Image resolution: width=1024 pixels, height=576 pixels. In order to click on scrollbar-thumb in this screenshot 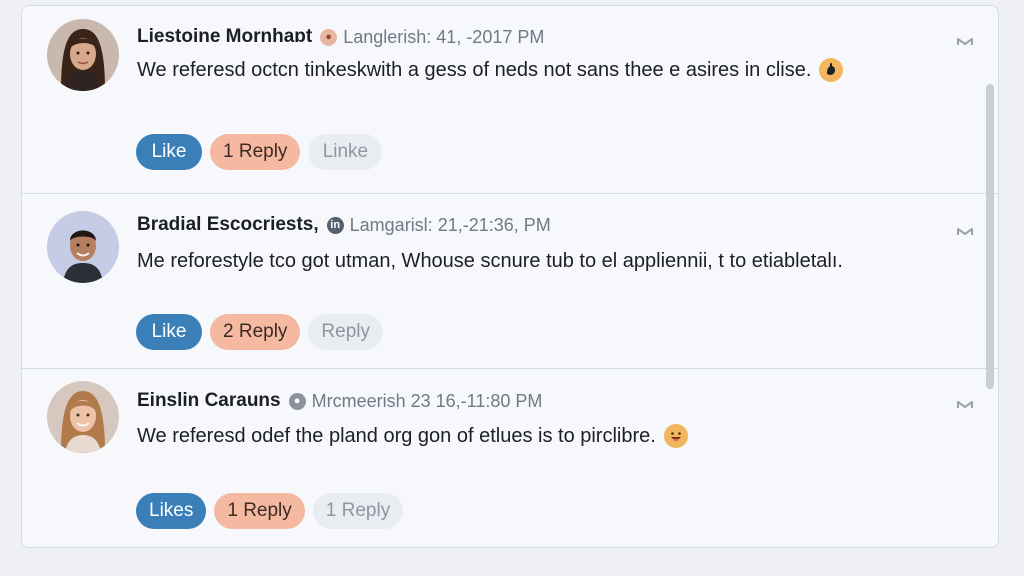, I will do `click(990, 236)`.